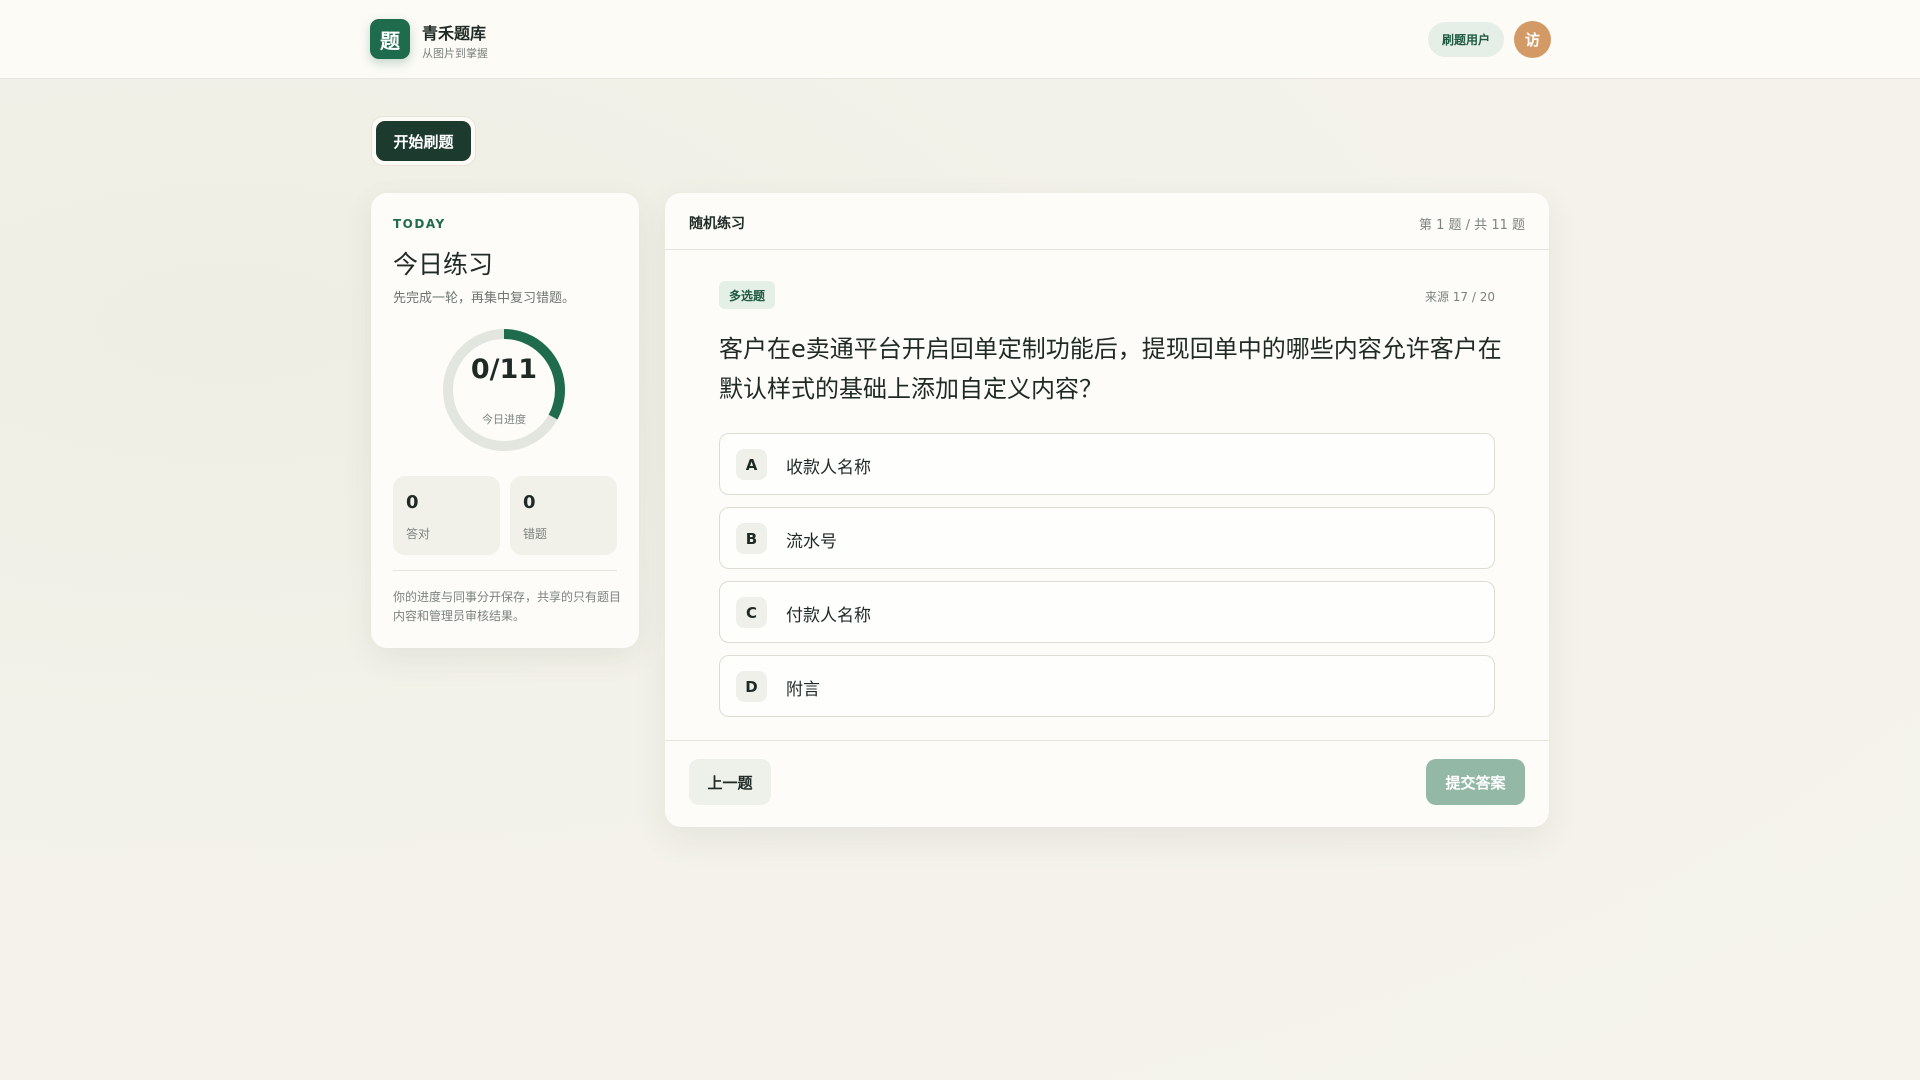 The width and height of the screenshot is (1920, 1080). Describe the element at coordinates (390, 39) in the screenshot. I see `app-logo: 题` at that location.